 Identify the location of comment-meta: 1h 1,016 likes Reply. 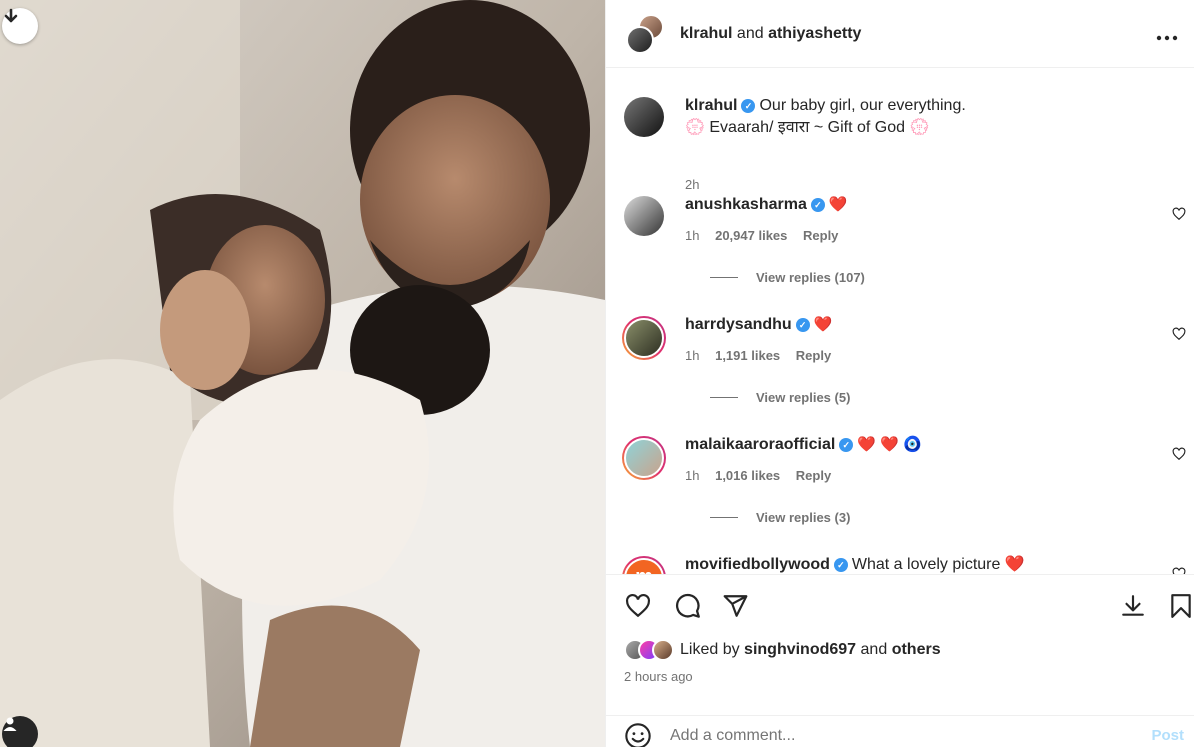
(764, 475).